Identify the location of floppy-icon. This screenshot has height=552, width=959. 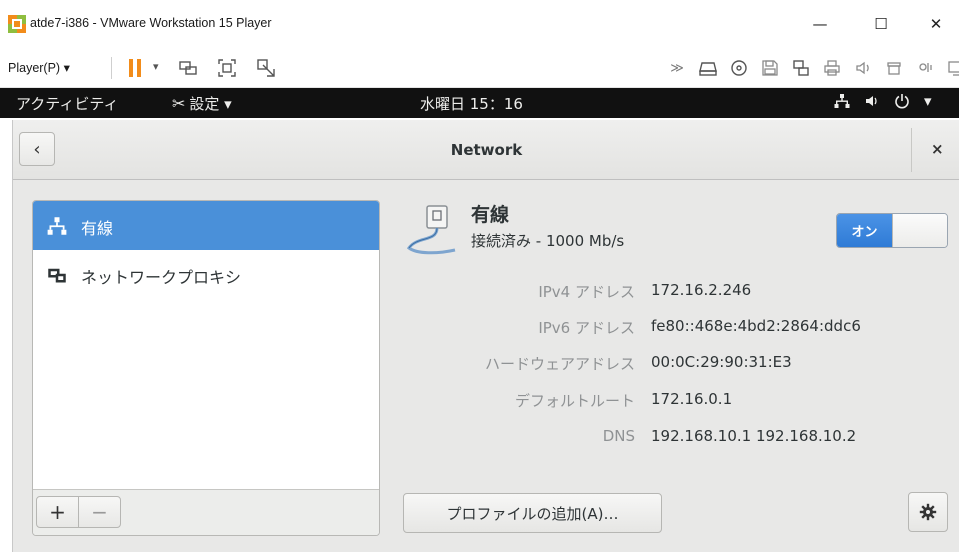
(770, 68).